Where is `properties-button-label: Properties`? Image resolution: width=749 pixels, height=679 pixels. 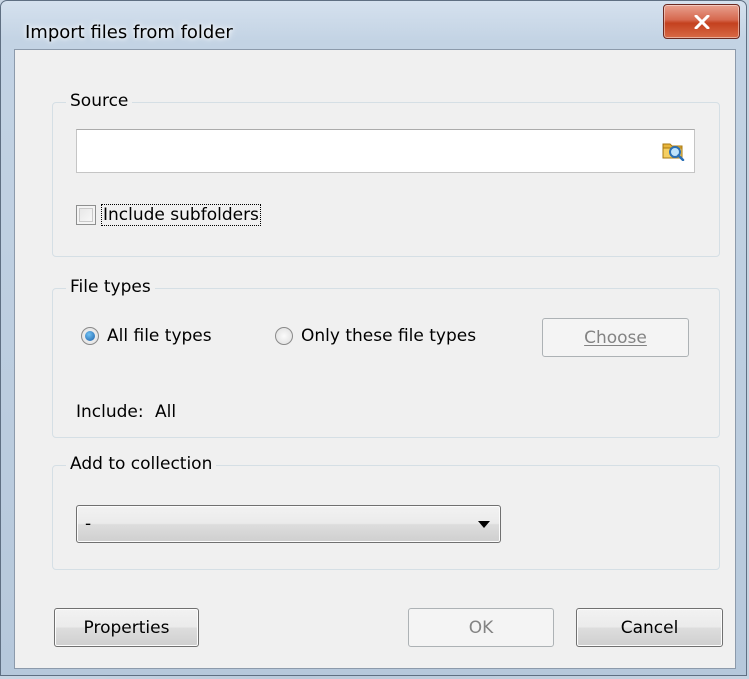
properties-button-label: Properties is located at coordinates (126, 627).